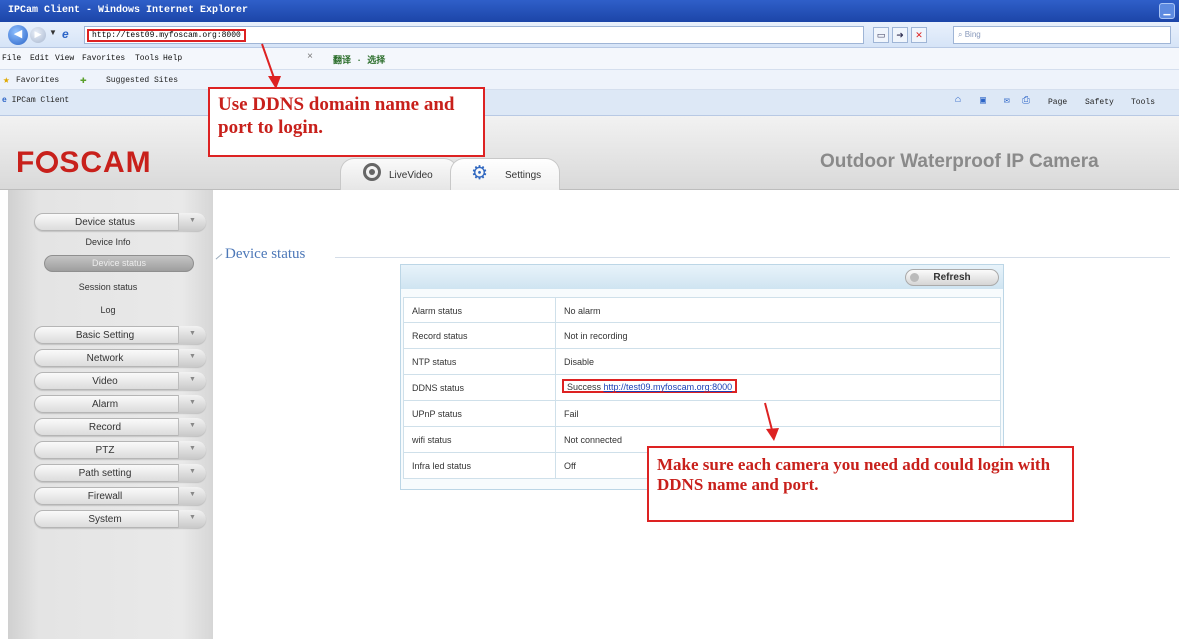 The height and width of the screenshot is (639, 1179). I want to click on sidebar-item-alarm: Alarm ▼, so click(120, 404).